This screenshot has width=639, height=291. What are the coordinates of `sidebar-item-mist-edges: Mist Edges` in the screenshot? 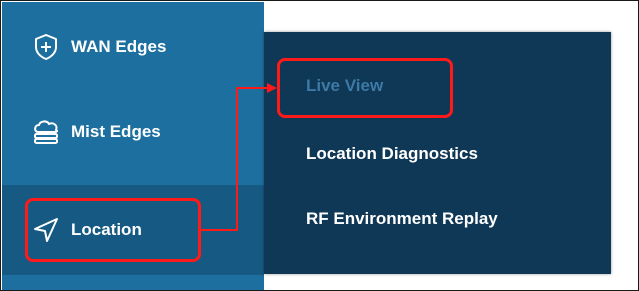 It's located at (133, 132).